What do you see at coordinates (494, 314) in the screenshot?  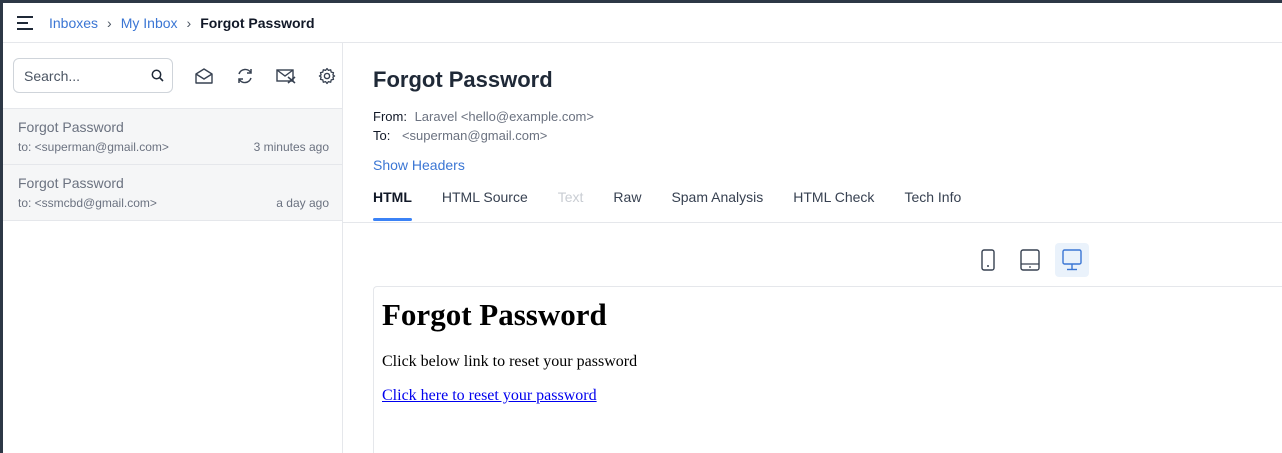 I see `preview-heading: Forgot Password` at bounding box center [494, 314].